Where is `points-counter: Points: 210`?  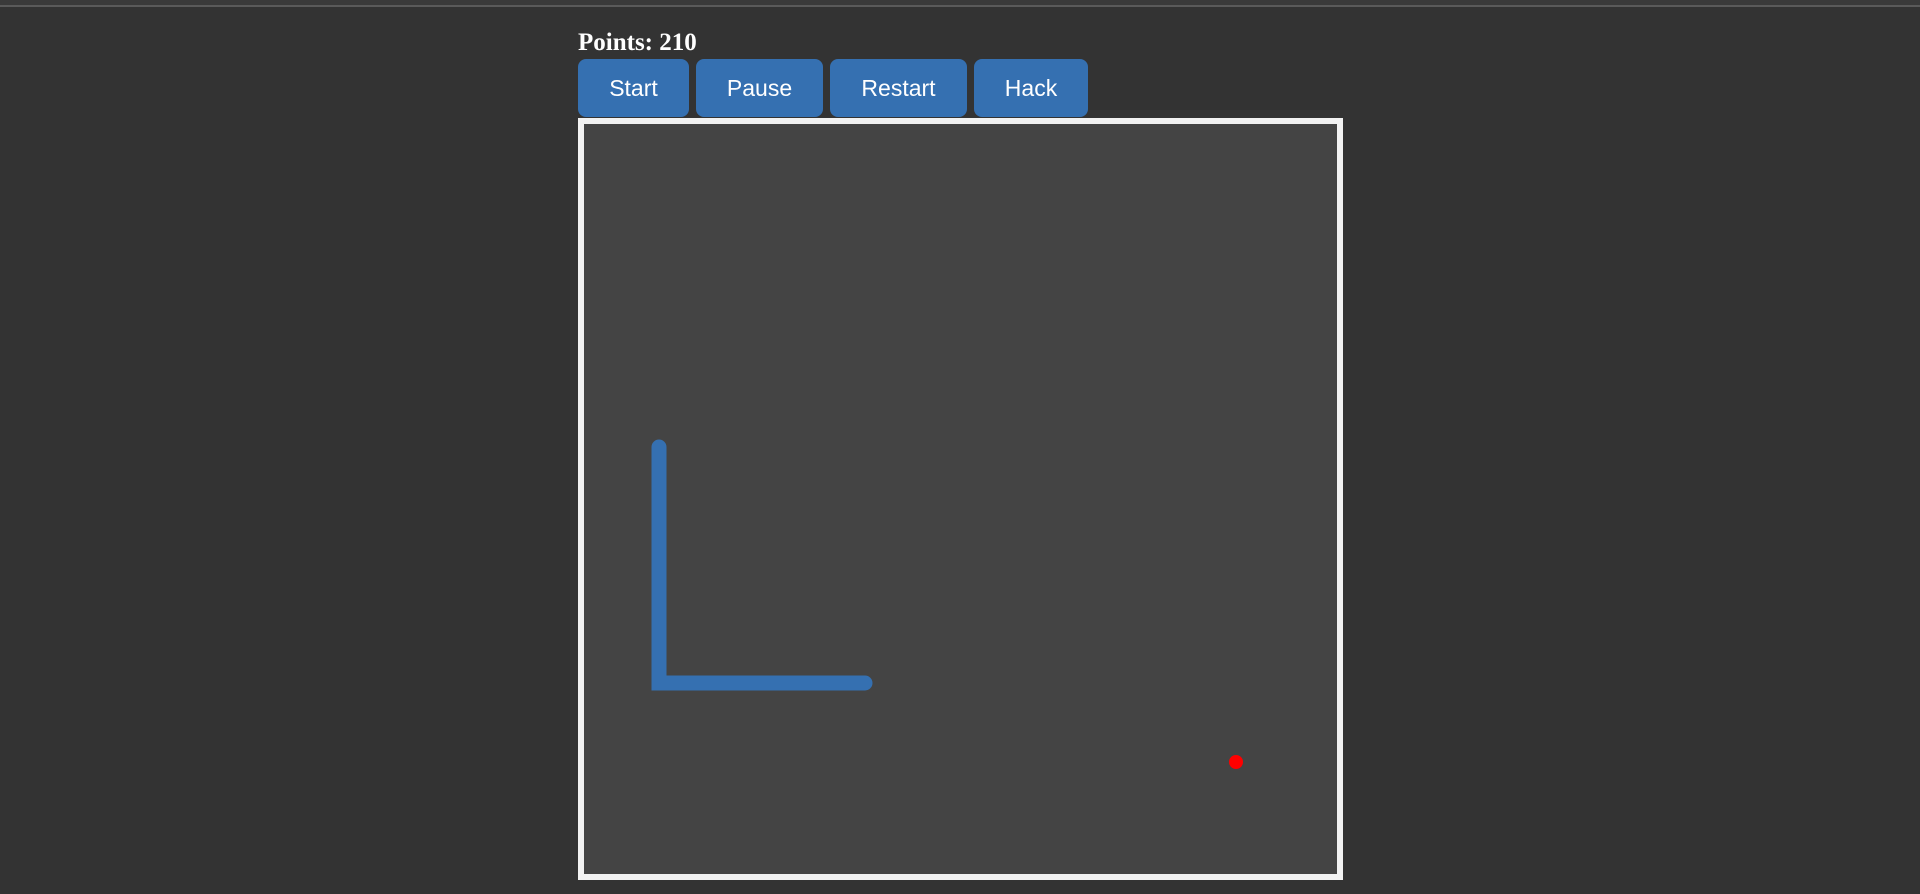
points-counter: Points: 210 is located at coordinates (637, 42).